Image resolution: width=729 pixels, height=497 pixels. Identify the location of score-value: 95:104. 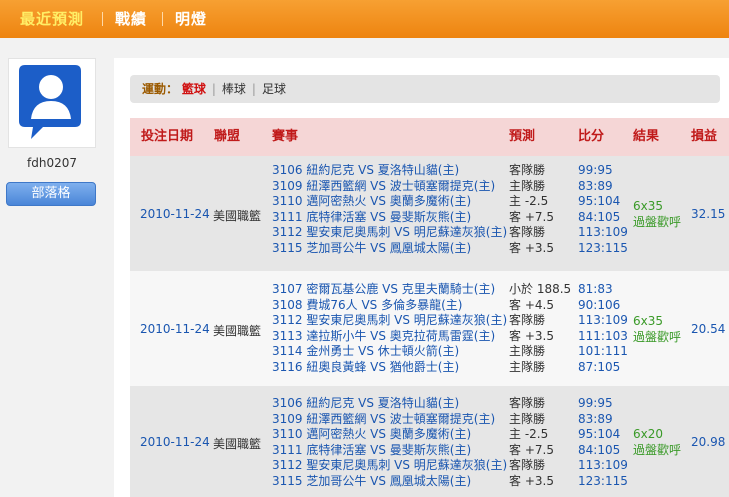
(599, 201).